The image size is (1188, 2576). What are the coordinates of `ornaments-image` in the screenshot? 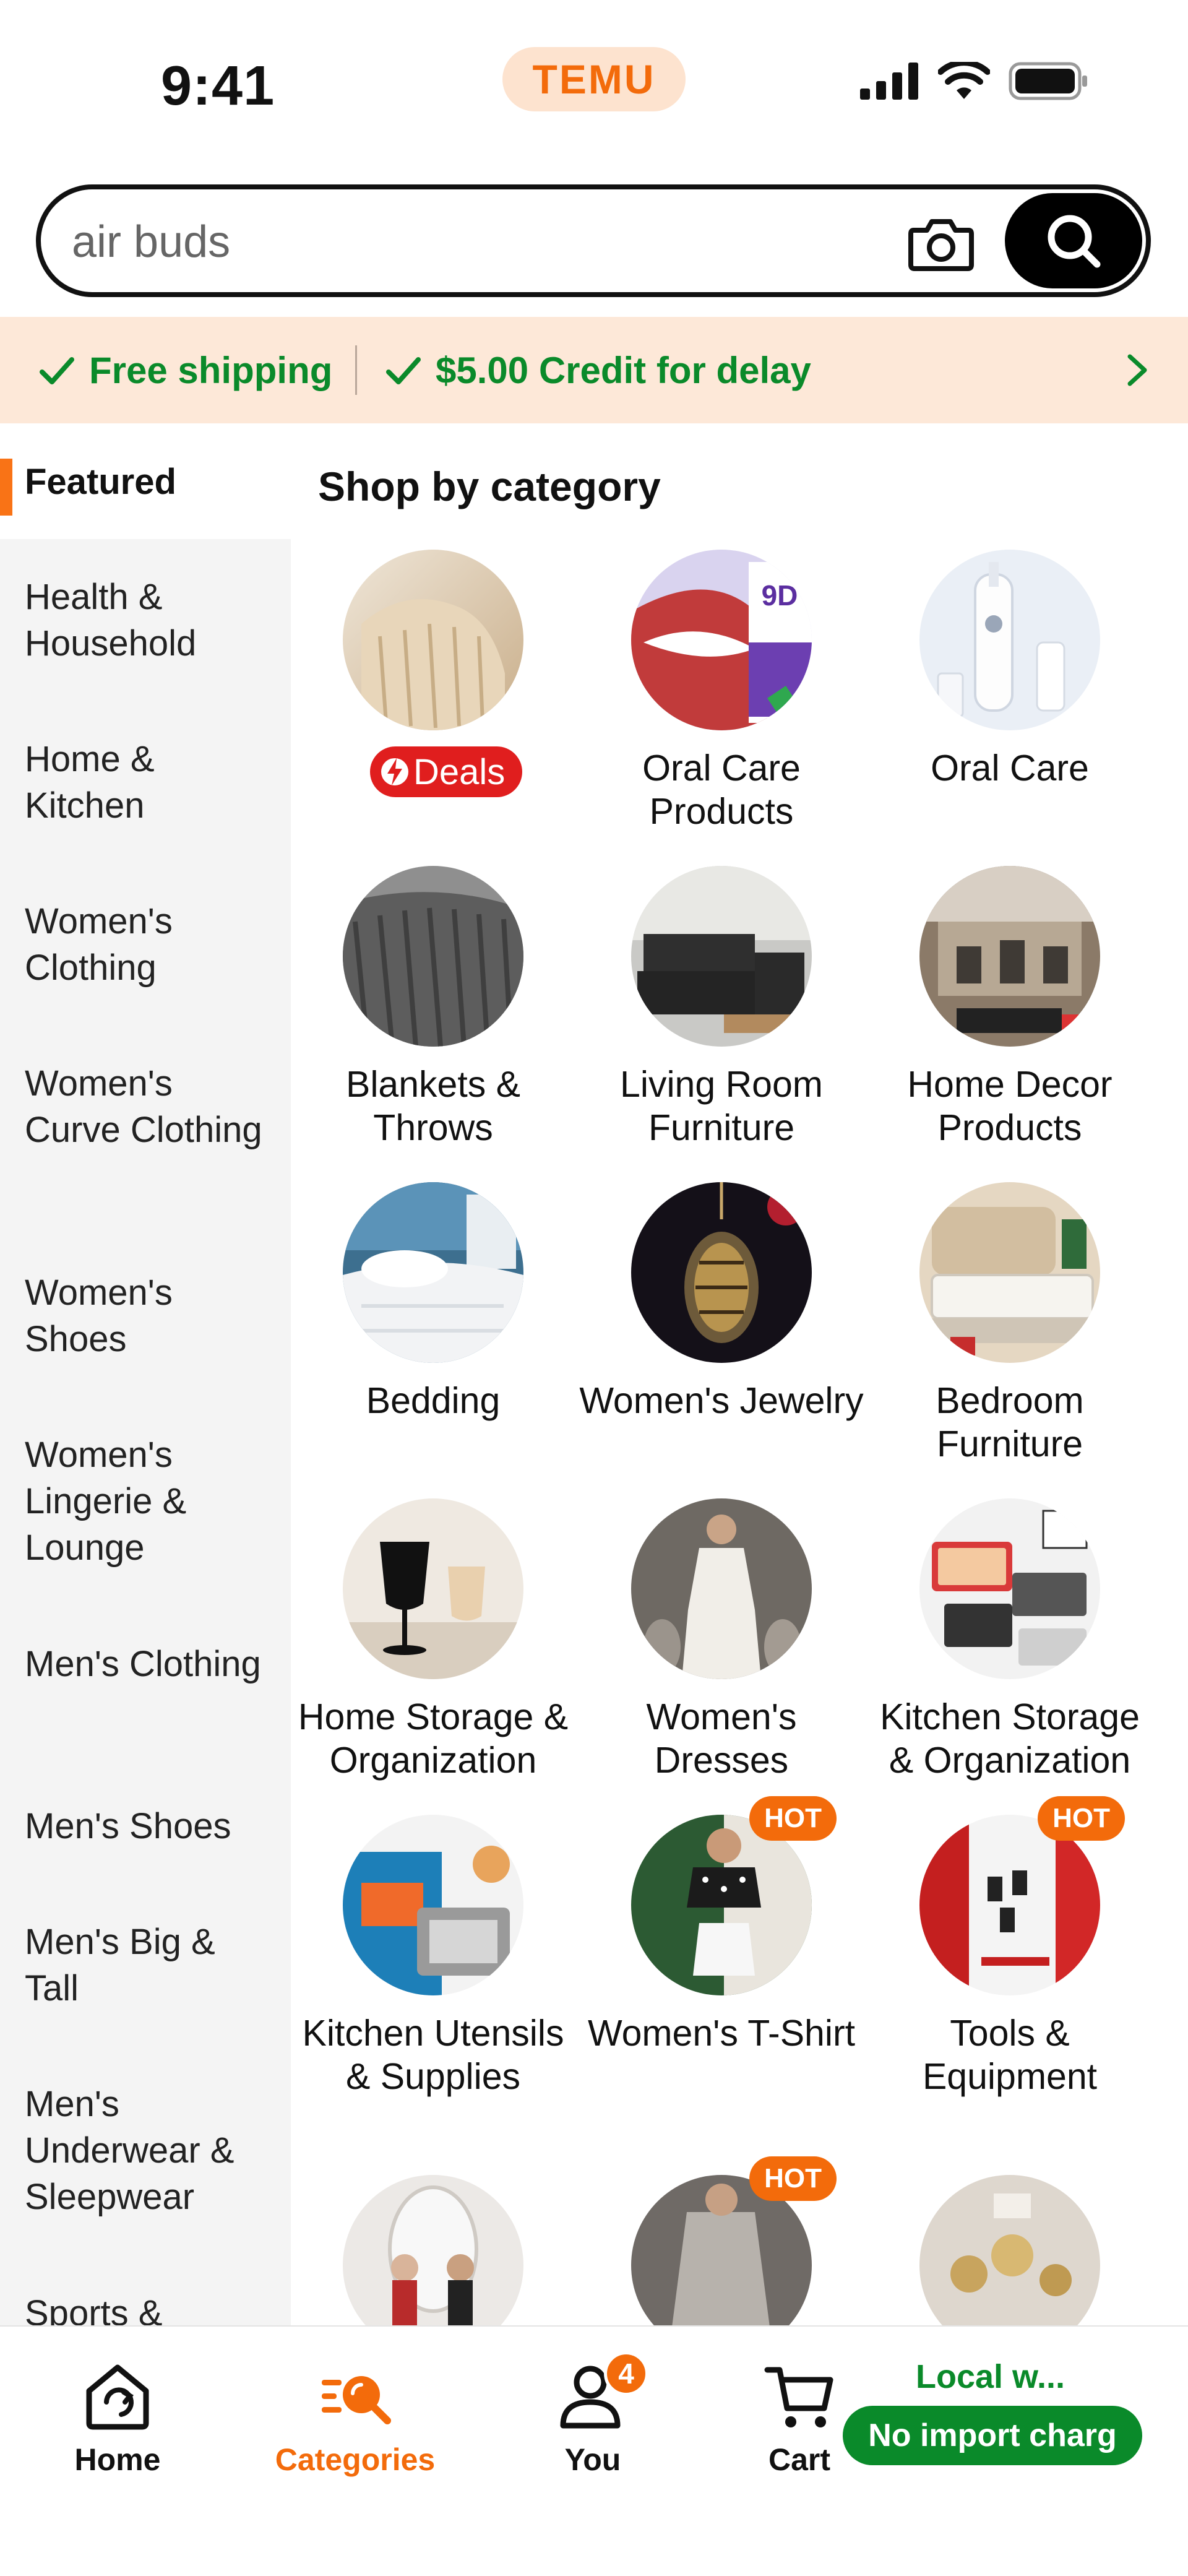 It's located at (1009, 2250).